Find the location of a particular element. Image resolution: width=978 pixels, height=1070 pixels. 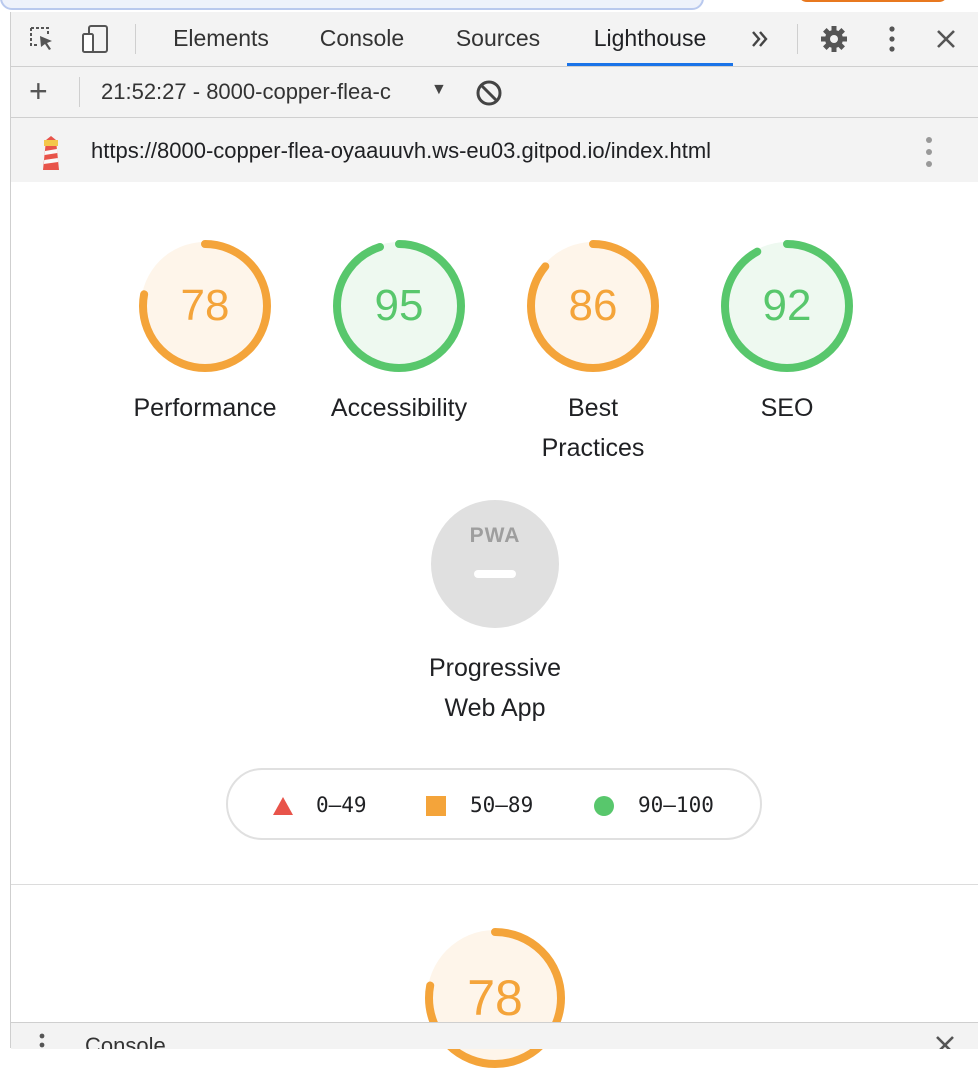

pwa-label-line: Web App is located at coordinates (495, 708).